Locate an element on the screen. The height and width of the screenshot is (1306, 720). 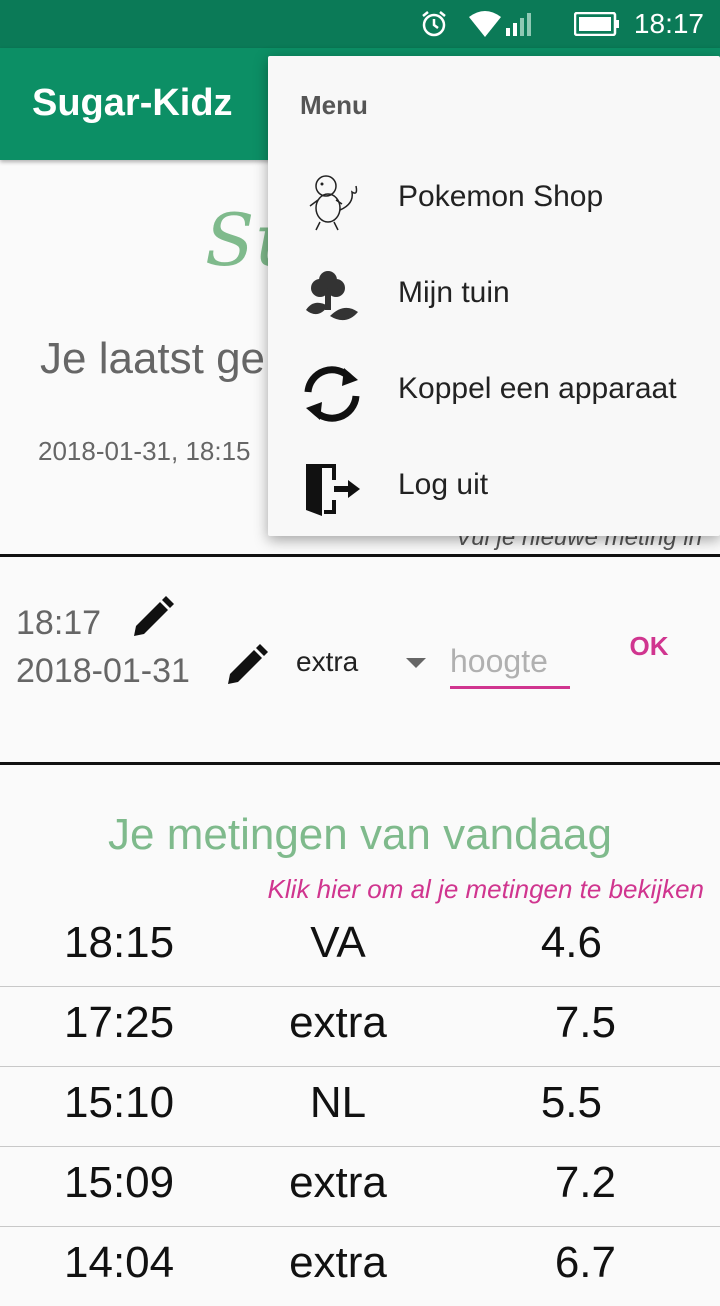
menu-item-pair-device: Koppel een apparaat is located at coordinates (494, 392).